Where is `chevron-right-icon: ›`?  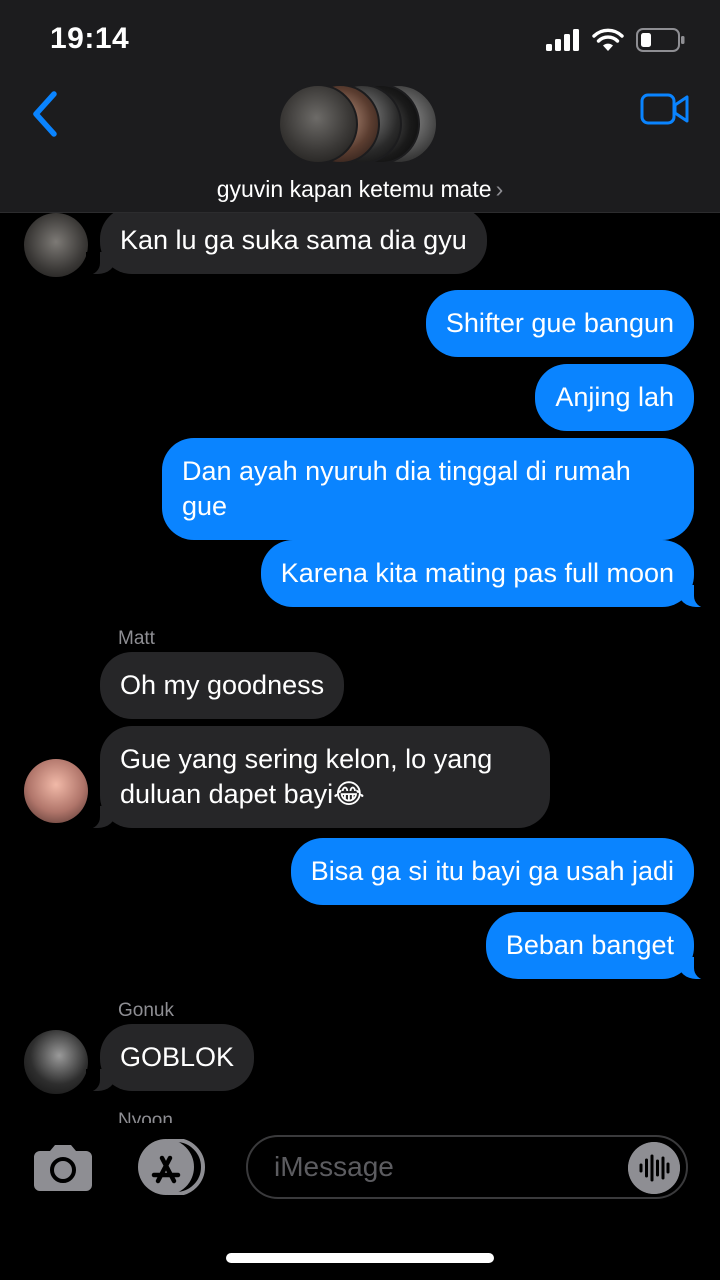 chevron-right-icon: › is located at coordinates (499, 189).